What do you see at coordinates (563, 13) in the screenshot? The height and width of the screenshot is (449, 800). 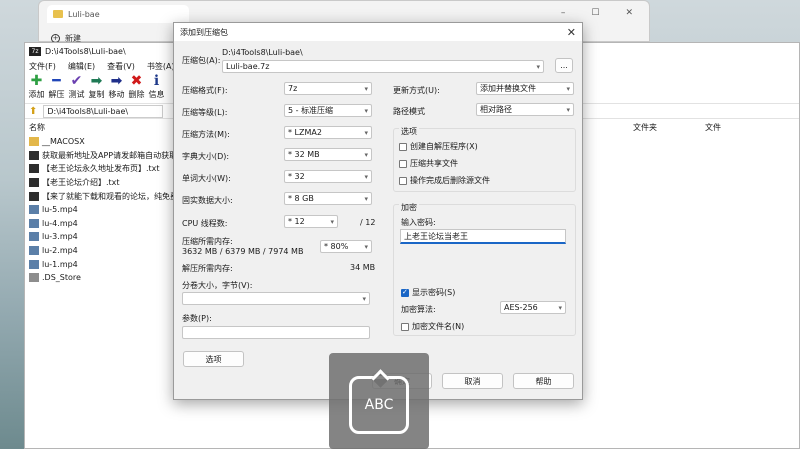 I see `minimize-icon: –` at bounding box center [563, 13].